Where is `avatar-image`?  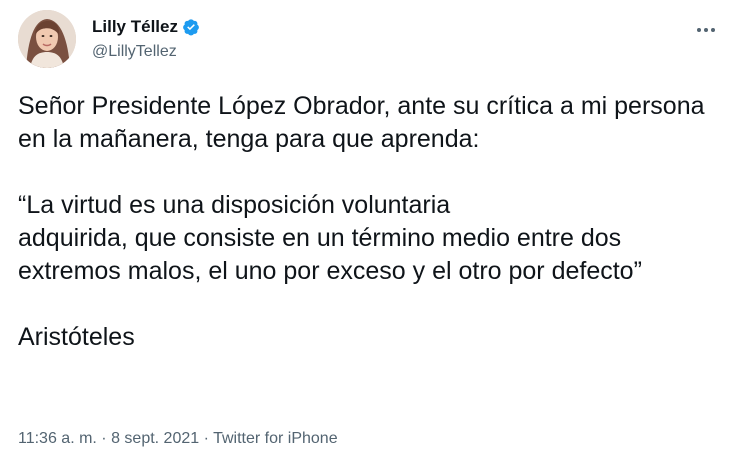
avatar-image is located at coordinates (47, 39).